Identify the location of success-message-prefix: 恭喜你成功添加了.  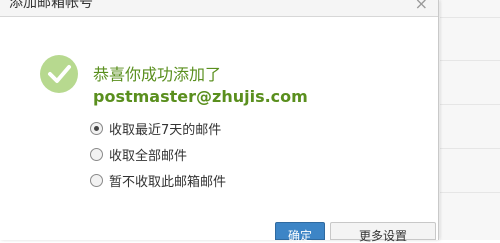
(157, 74).